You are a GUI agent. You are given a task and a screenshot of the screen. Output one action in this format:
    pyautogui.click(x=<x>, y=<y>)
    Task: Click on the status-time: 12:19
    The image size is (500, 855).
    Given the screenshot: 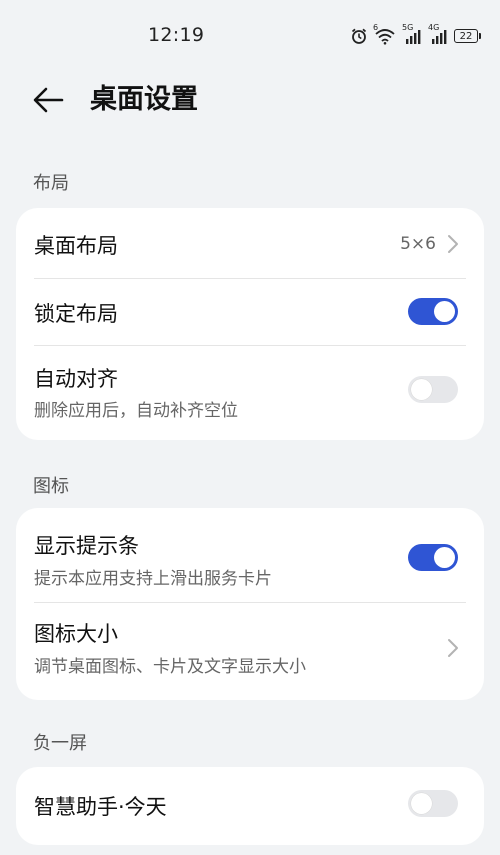 What is the action you would take?
    pyautogui.click(x=176, y=35)
    